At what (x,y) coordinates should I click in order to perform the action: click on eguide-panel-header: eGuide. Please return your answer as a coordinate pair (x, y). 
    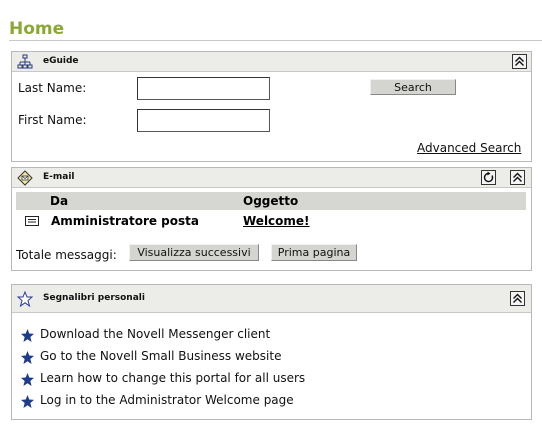
    Looking at the image, I should click on (271, 62).